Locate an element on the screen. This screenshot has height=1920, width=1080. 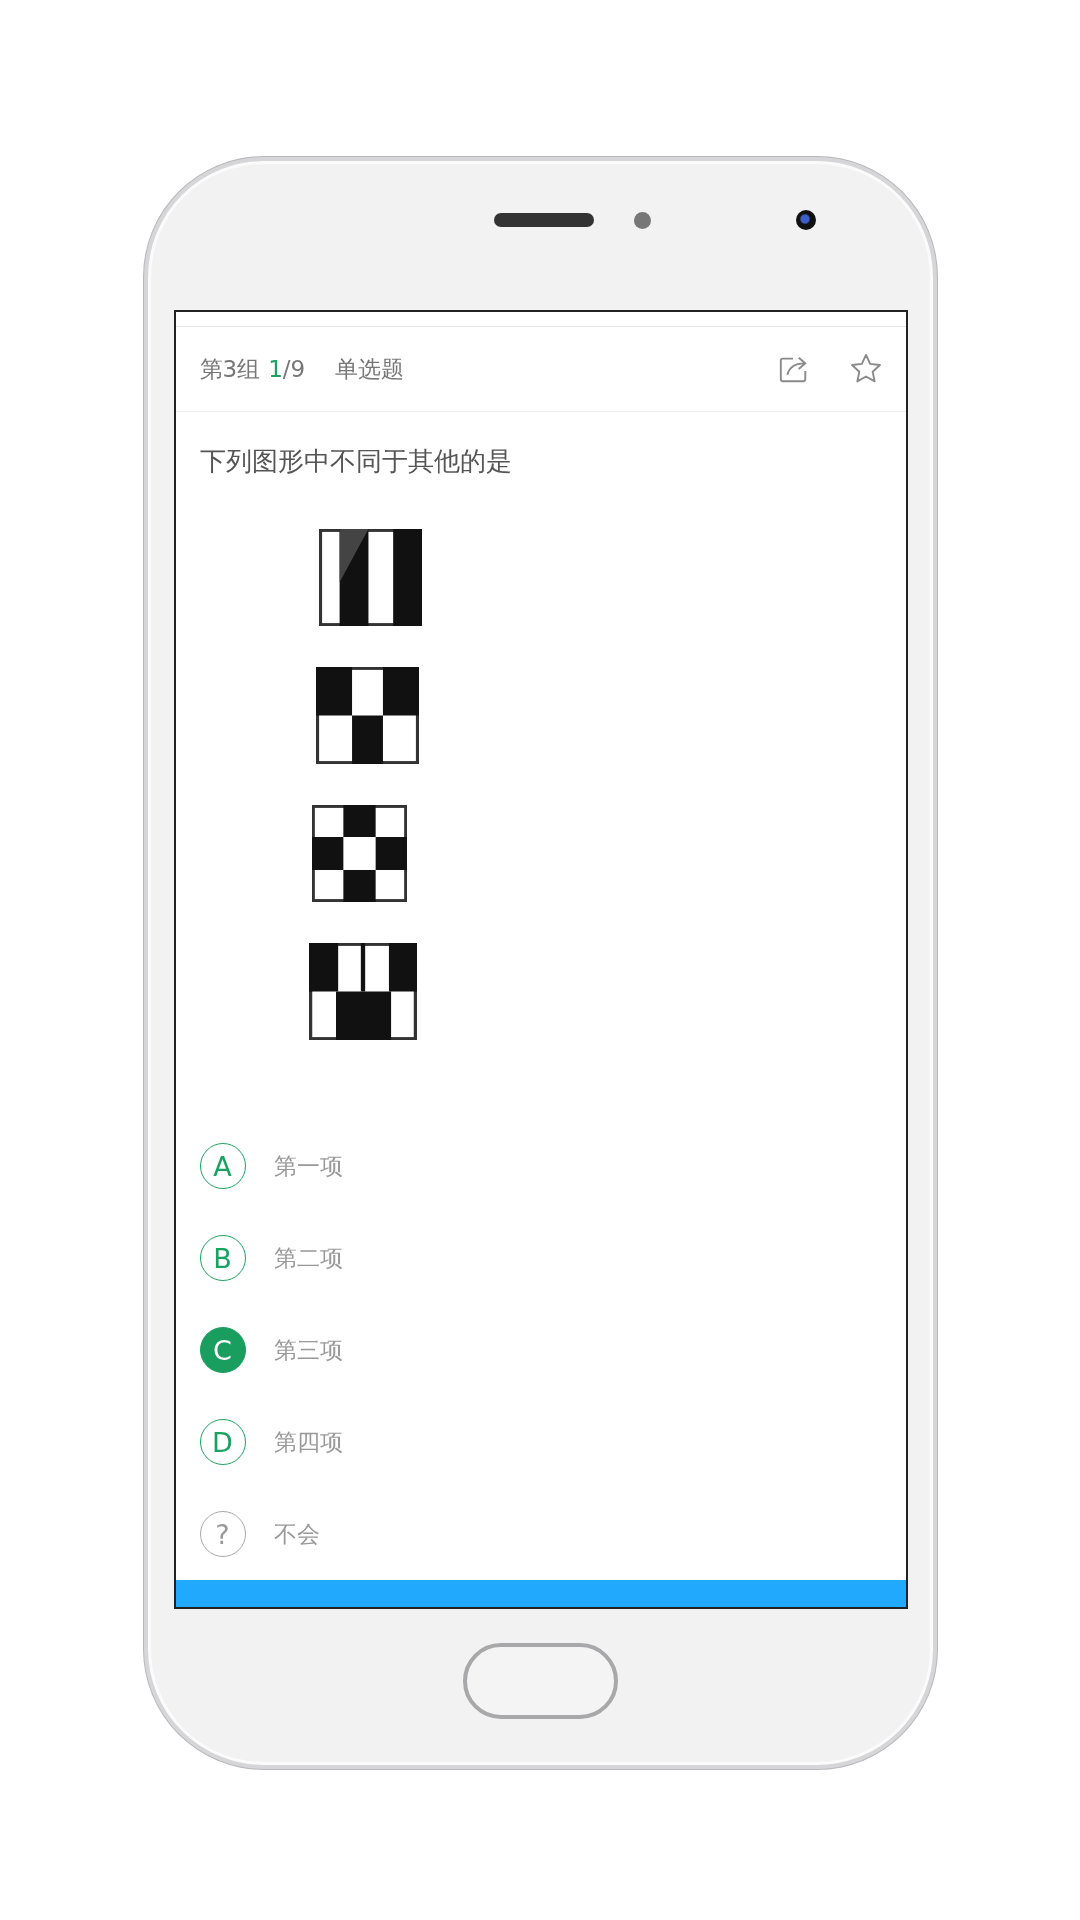
camera-lens is located at coordinates (806, 220).